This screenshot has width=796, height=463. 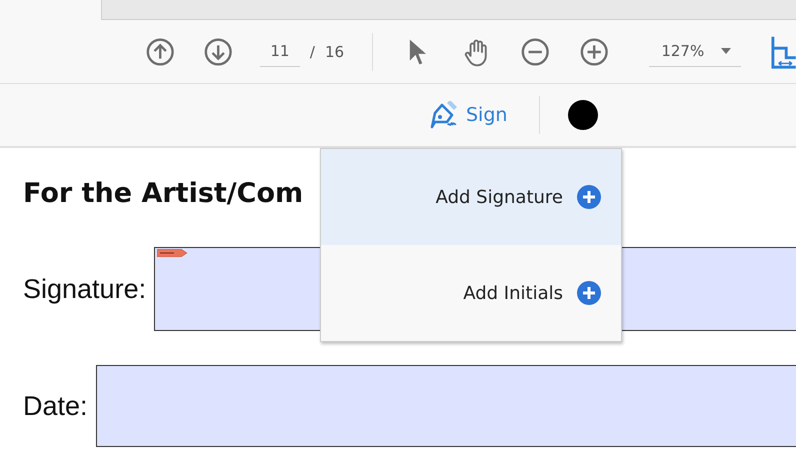 What do you see at coordinates (84, 289) in the screenshot?
I see `field-label: Signature:` at bounding box center [84, 289].